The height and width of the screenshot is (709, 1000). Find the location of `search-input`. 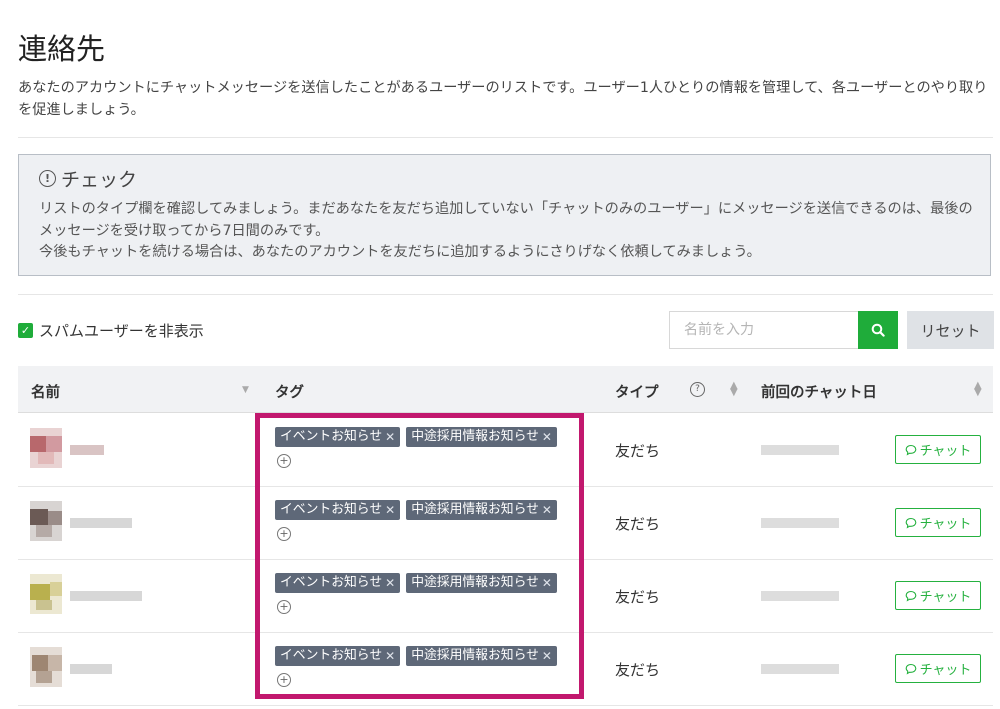

search-input is located at coordinates (763, 330).